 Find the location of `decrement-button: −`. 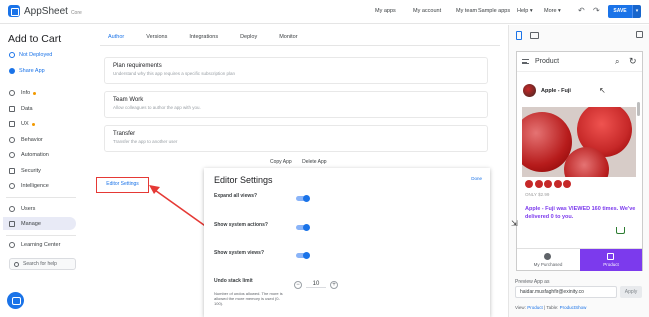

decrement-button: − is located at coordinates (298, 284).